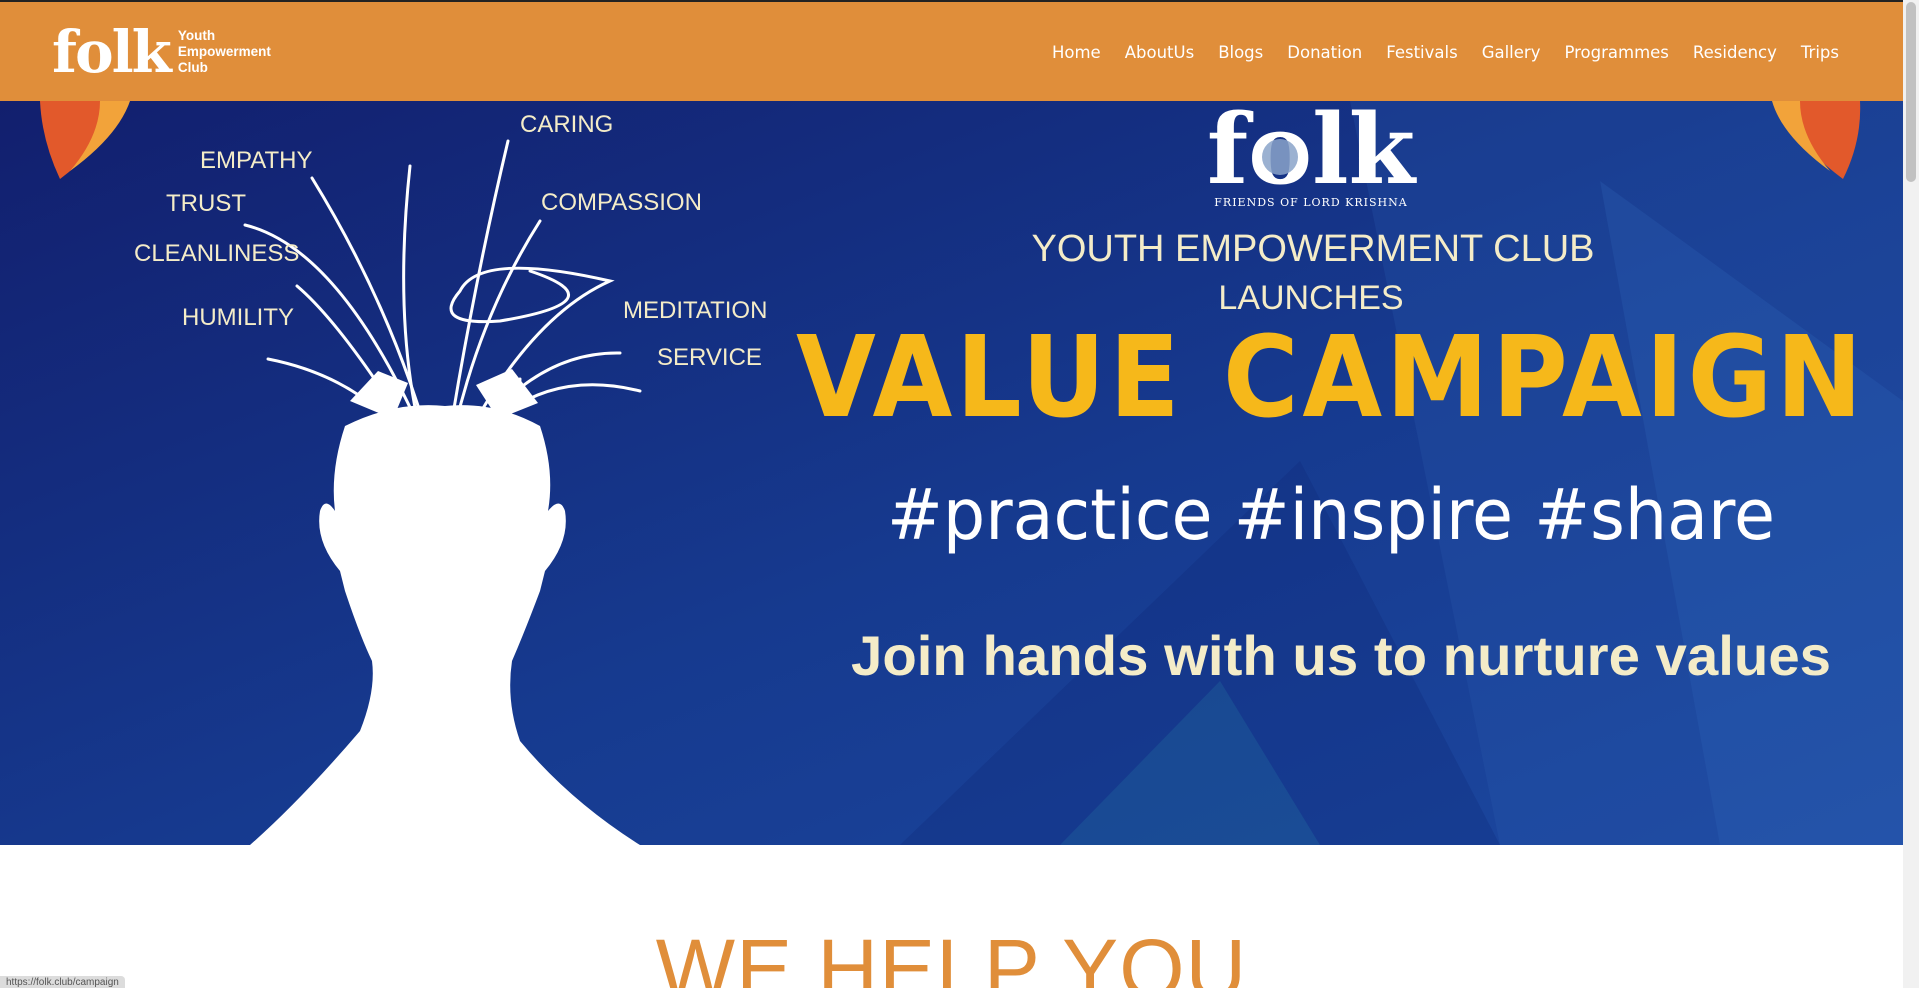 This screenshot has height=990, width=1919. What do you see at coordinates (951, 916) in the screenshot?
I see `we-help-section: WE HELP YOU` at bounding box center [951, 916].